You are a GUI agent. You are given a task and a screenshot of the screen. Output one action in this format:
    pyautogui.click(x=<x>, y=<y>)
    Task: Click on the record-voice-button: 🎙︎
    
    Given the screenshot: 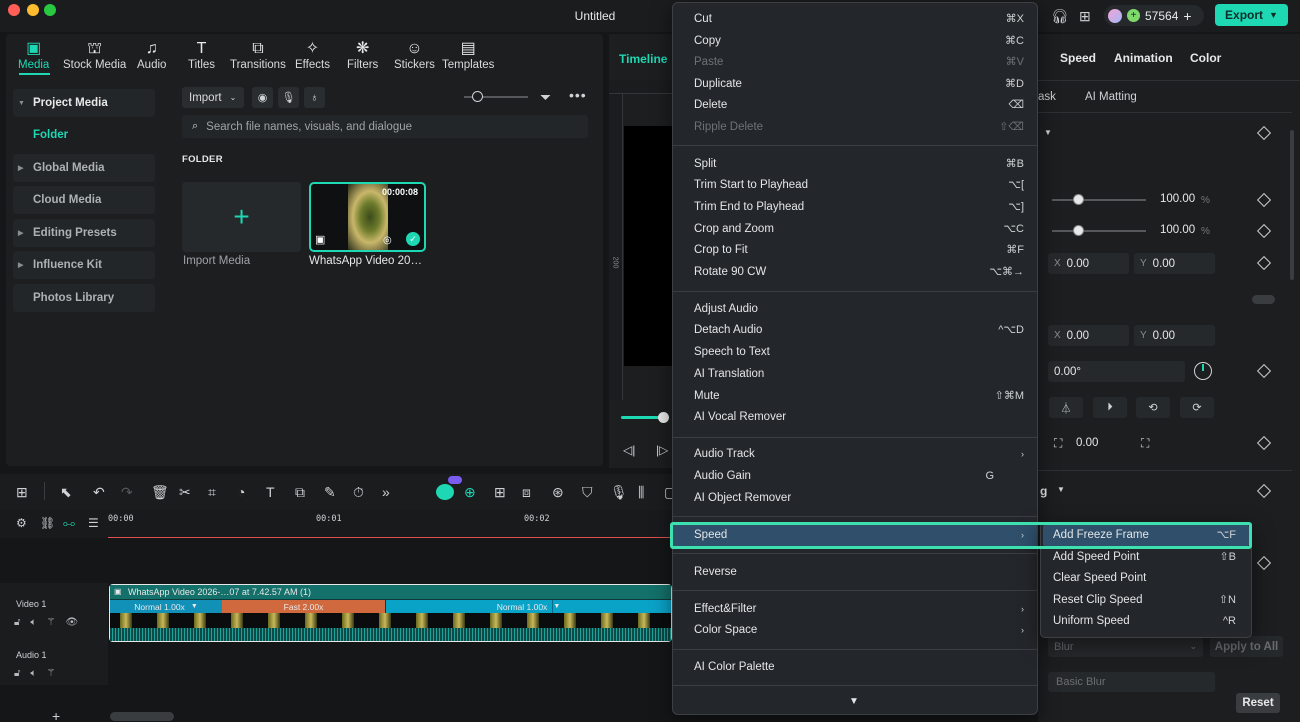 What is the action you would take?
    pyautogui.click(x=288, y=97)
    